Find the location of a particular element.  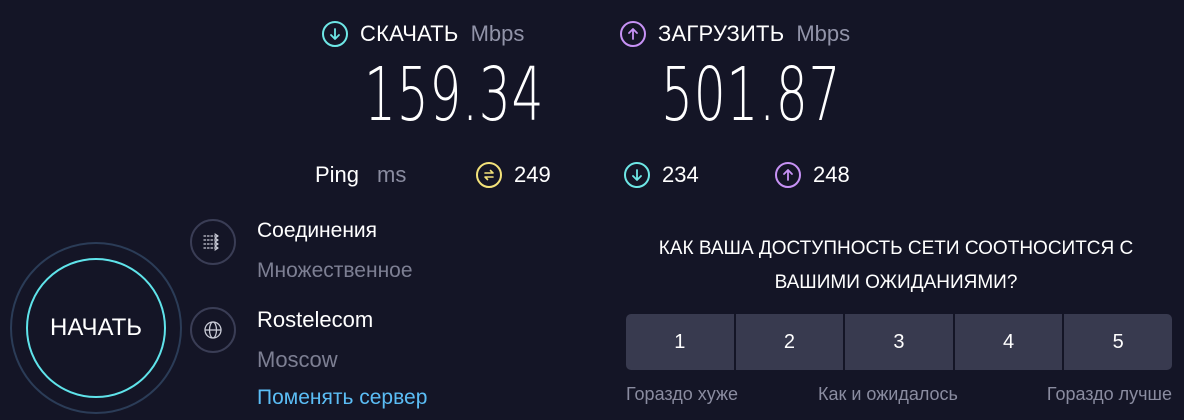

ping-upload-value: 248 is located at coordinates (831, 174).